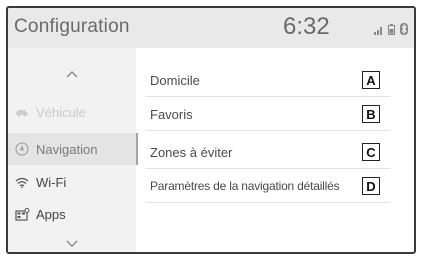 The image size is (425, 261). What do you see at coordinates (61, 112) in the screenshot?
I see `sidebar-item-label: Véhicule` at bounding box center [61, 112].